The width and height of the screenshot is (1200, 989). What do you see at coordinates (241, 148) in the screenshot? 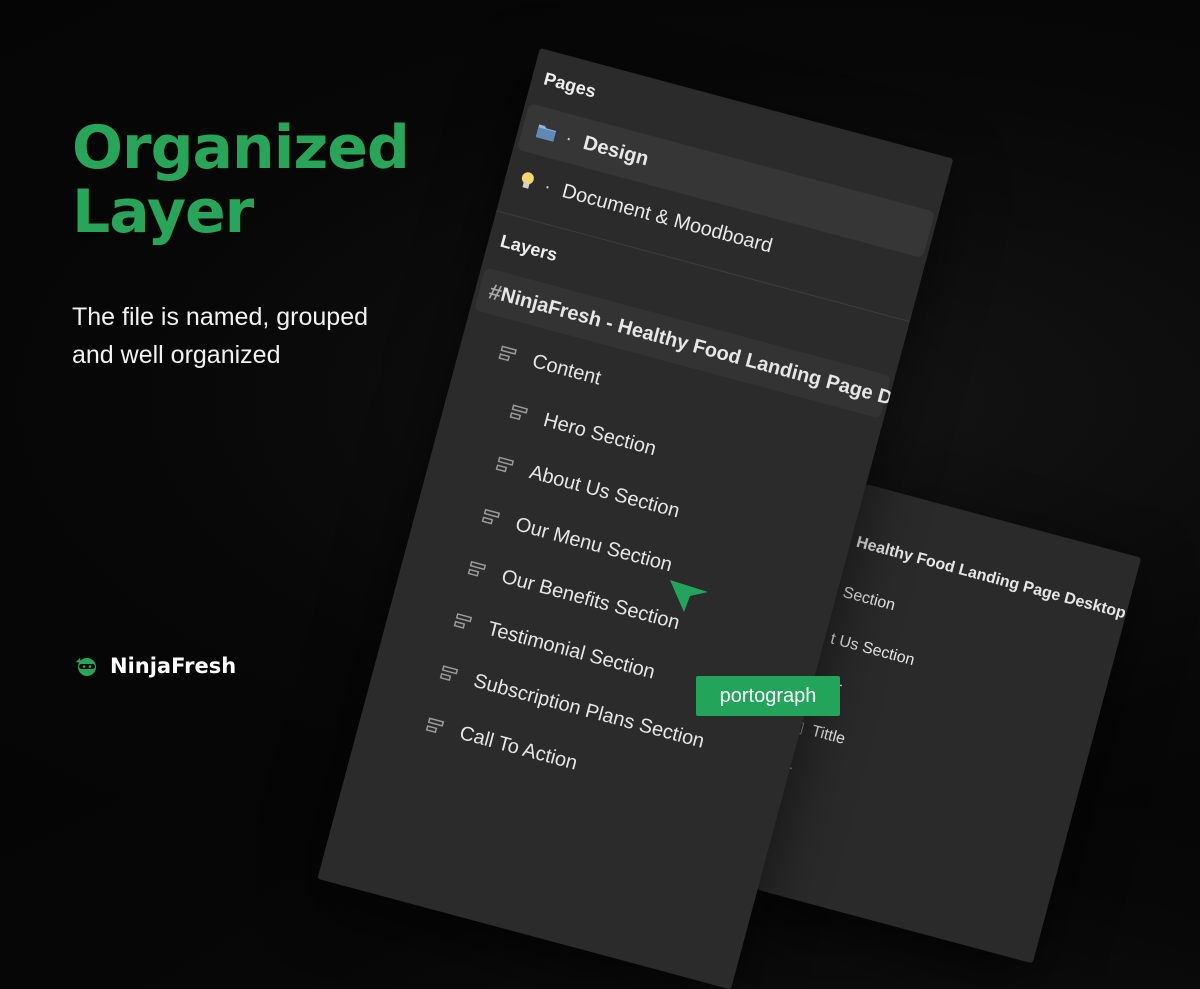
I see `title-line-1: Organized` at bounding box center [241, 148].